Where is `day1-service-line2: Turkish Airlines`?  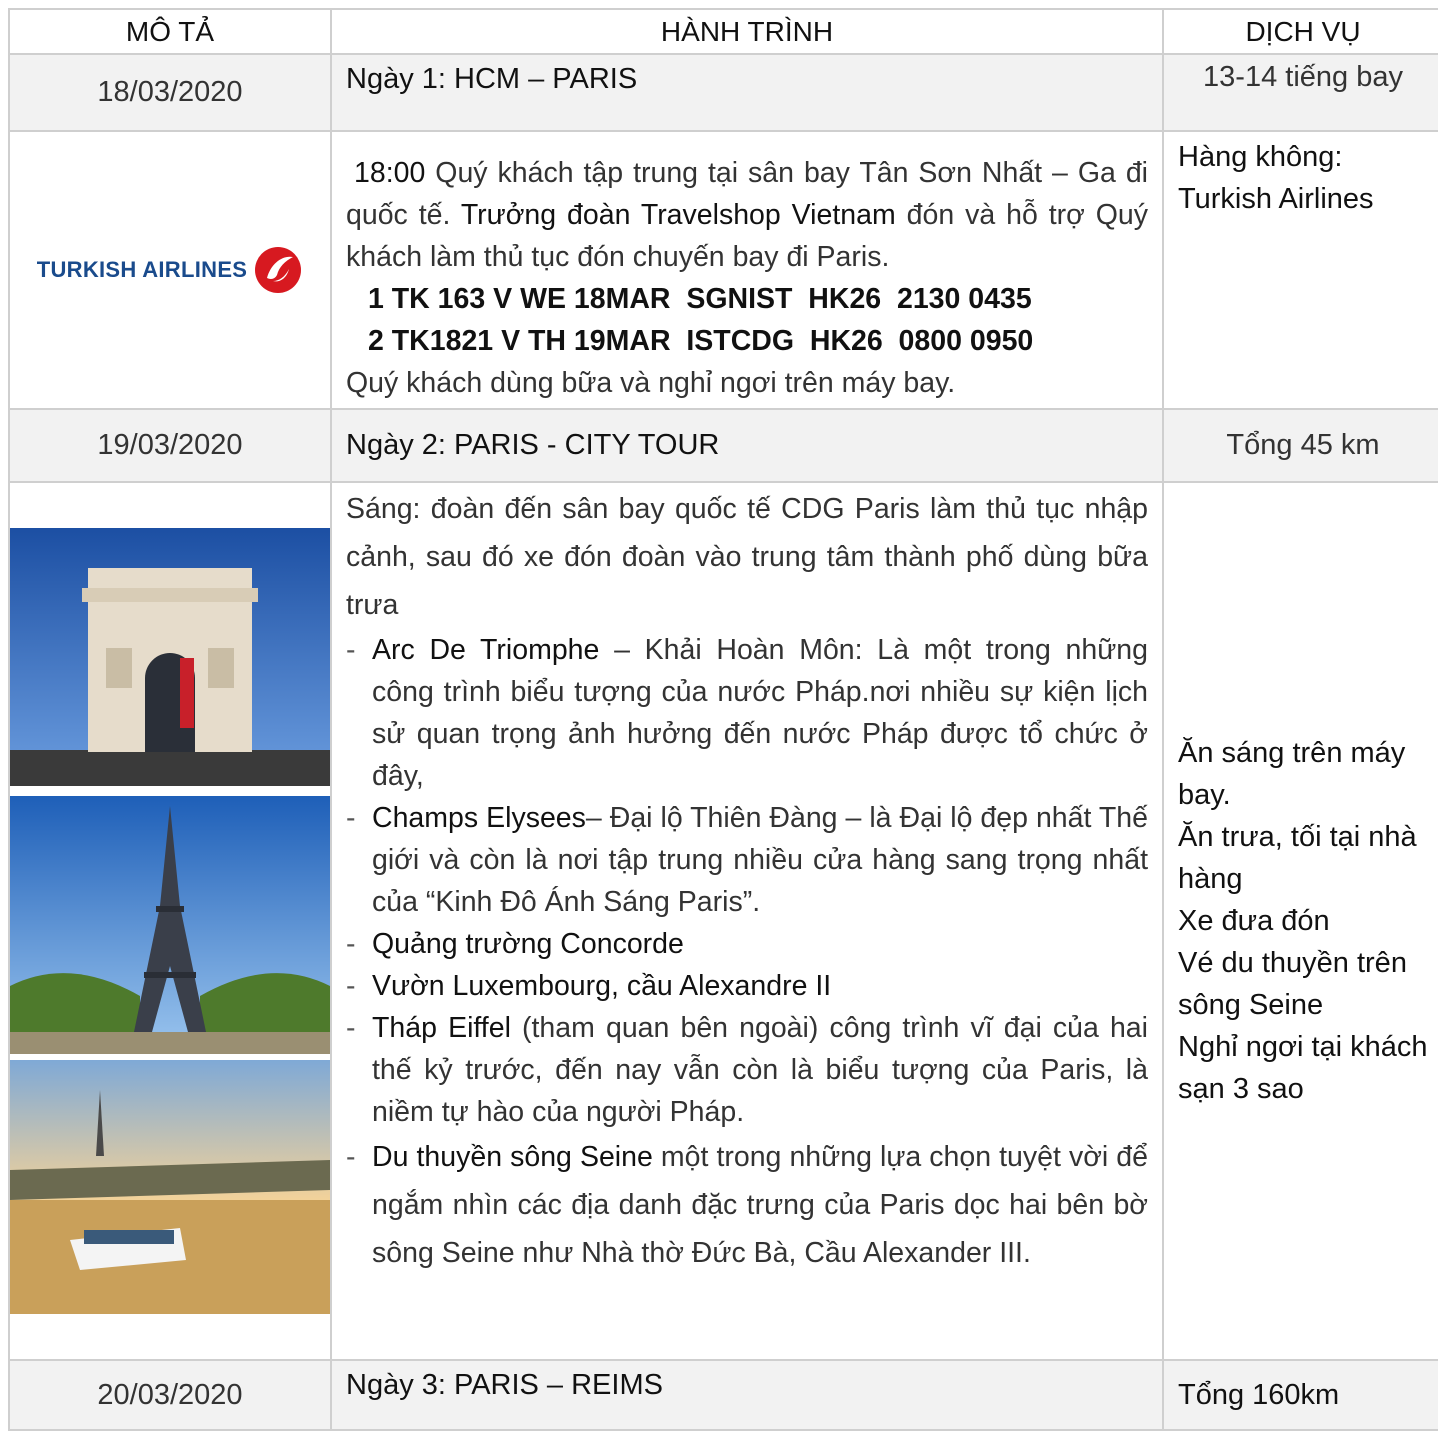
day1-service-line2: Turkish Airlines is located at coordinates (1276, 199).